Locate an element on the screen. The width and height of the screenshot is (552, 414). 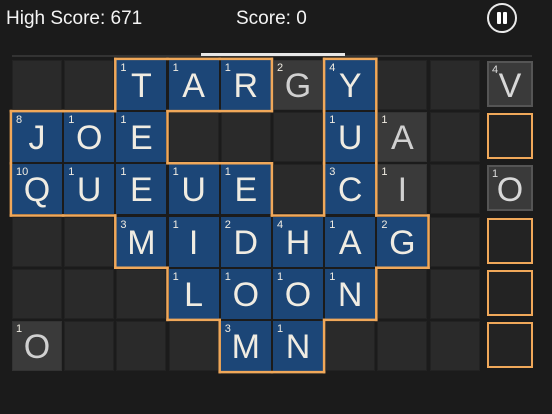
letter-tile: 8J is located at coordinates (37, 137).